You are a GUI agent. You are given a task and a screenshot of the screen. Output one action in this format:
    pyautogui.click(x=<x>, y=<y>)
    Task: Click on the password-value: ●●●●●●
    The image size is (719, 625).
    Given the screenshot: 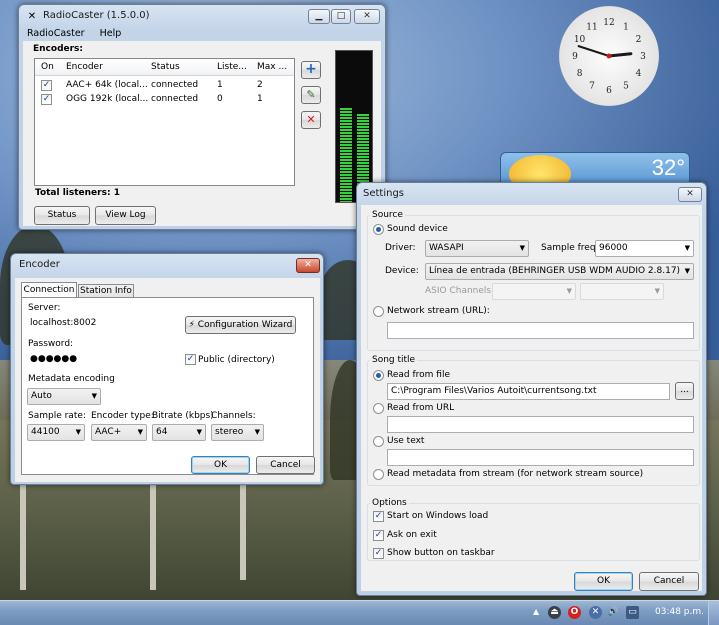 What is the action you would take?
    pyautogui.click(x=54, y=359)
    